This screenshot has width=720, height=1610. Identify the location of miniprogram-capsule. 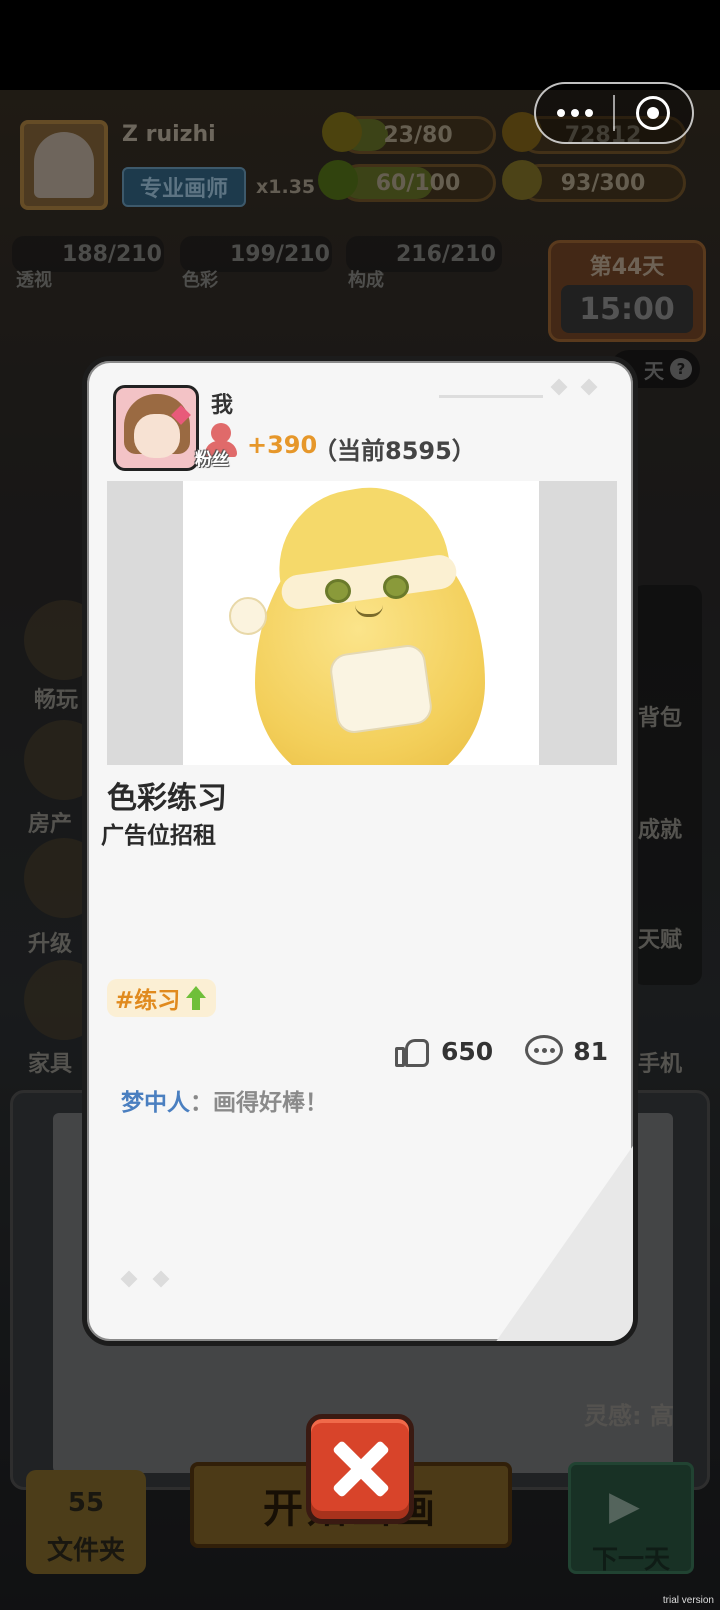
(614, 113).